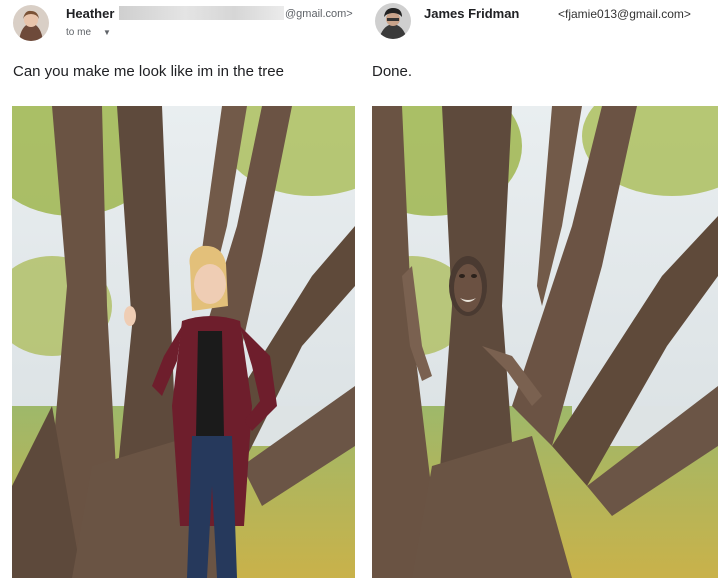  What do you see at coordinates (201, 13) in the screenshot?
I see `redacted-email-bar` at bounding box center [201, 13].